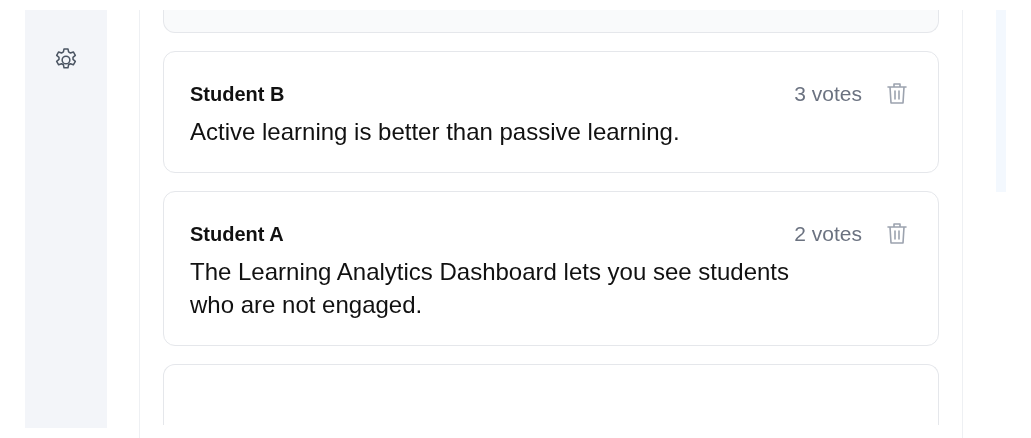 This screenshot has height=438, width=1031. I want to click on author-name: Student A, so click(237, 234).